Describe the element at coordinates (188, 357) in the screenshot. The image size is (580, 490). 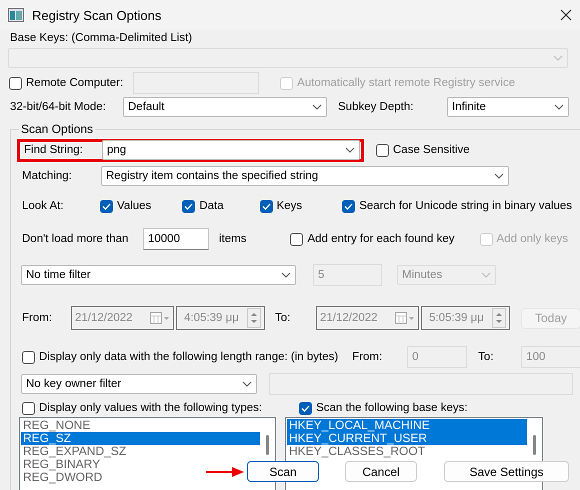
I see `checkbox-label: Display only data with the following length range: (in bytes)` at that location.